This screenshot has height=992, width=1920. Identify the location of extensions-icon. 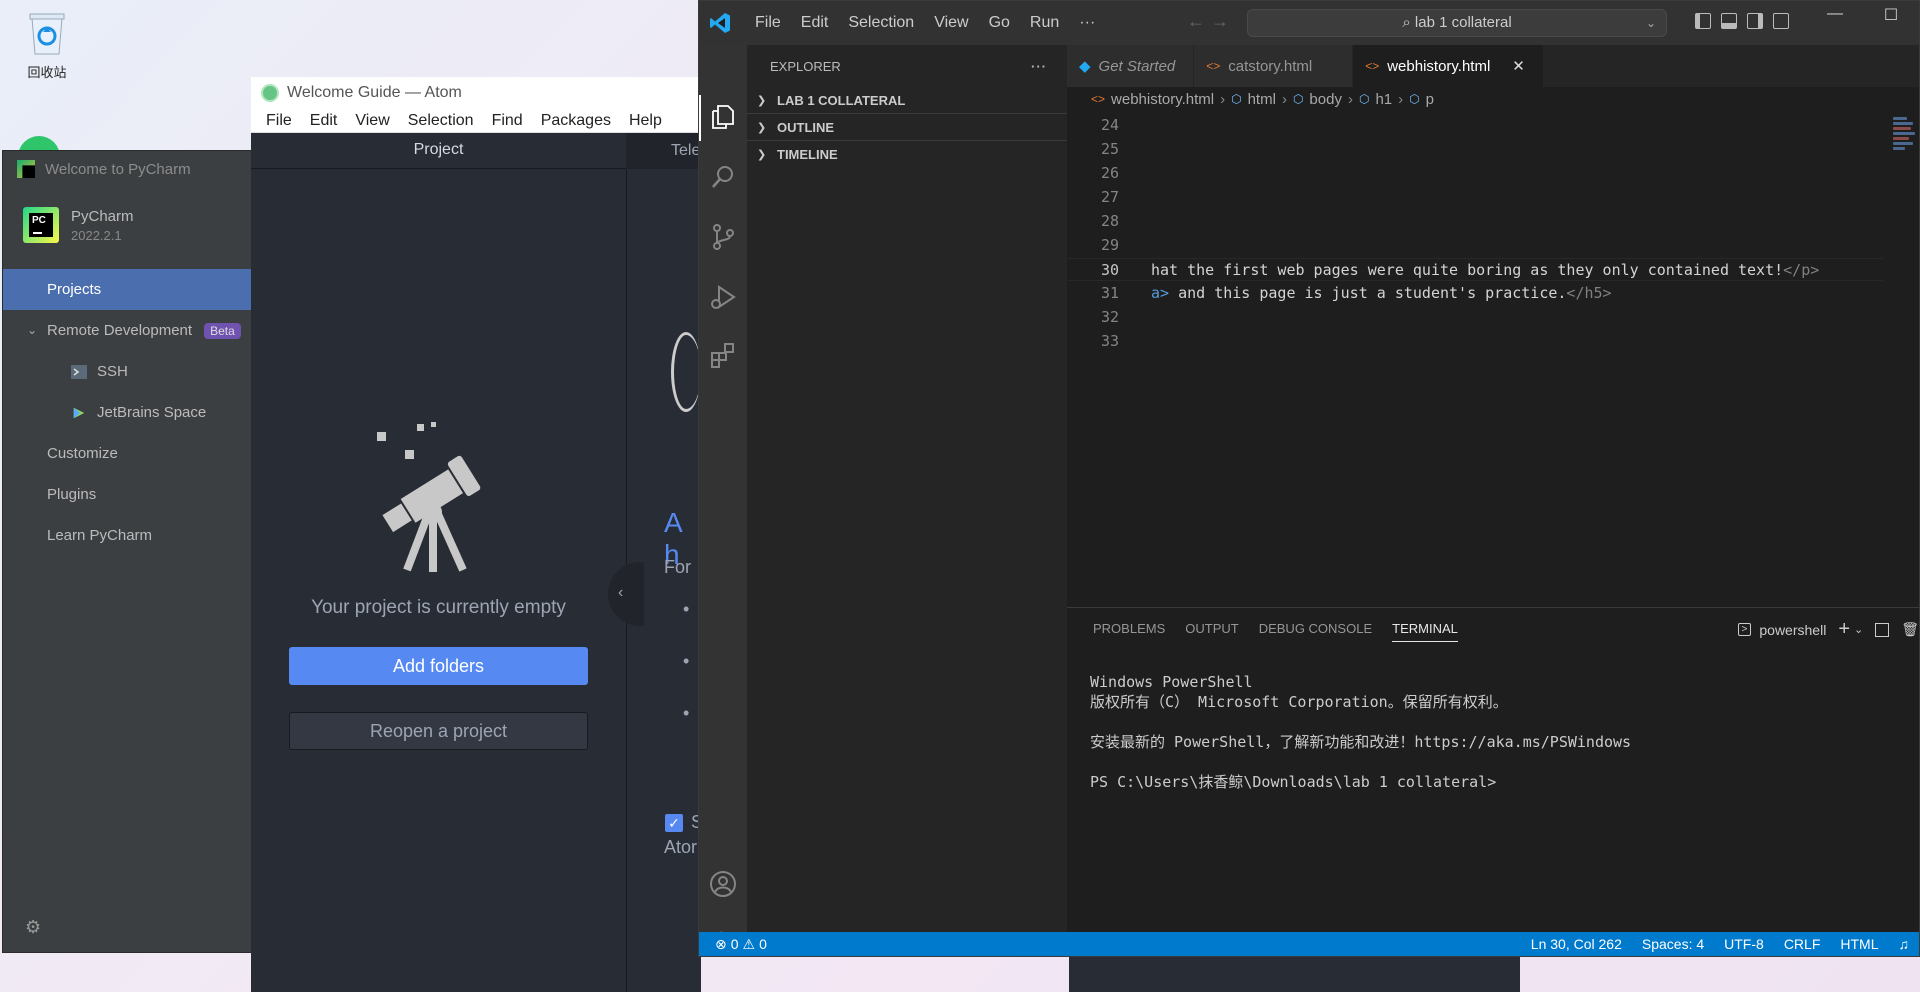
(723, 355).